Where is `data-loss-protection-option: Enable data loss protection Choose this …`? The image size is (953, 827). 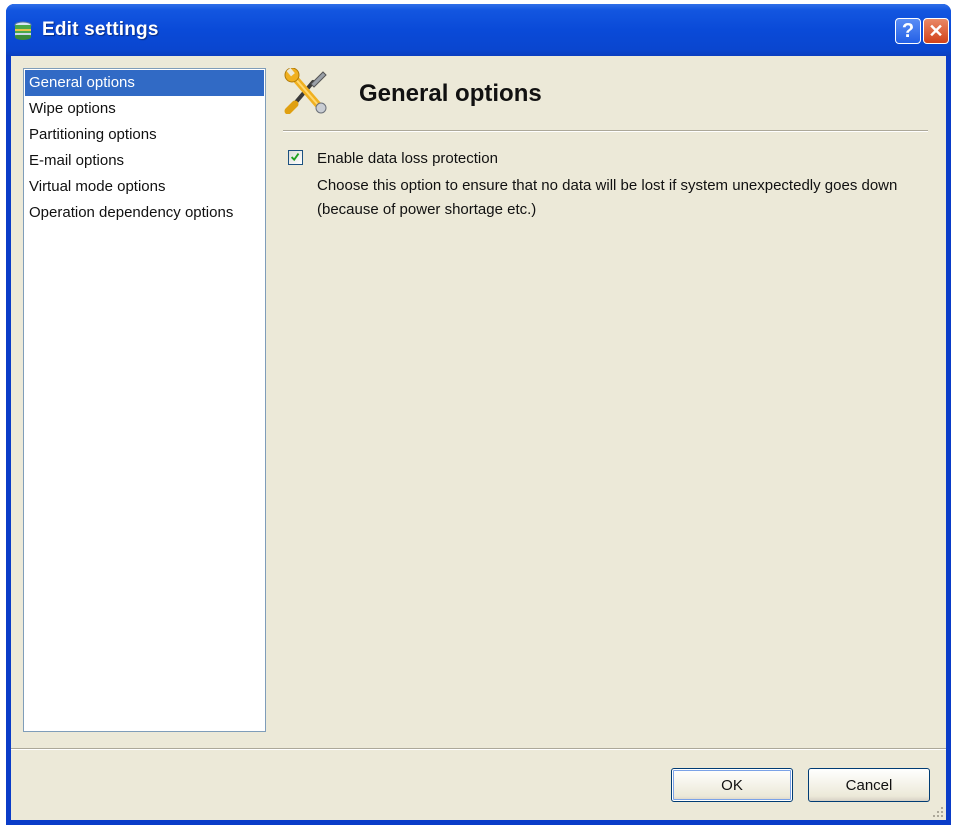 data-loss-protection-option: Enable data loss protection Choose this … is located at coordinates (605, 186).